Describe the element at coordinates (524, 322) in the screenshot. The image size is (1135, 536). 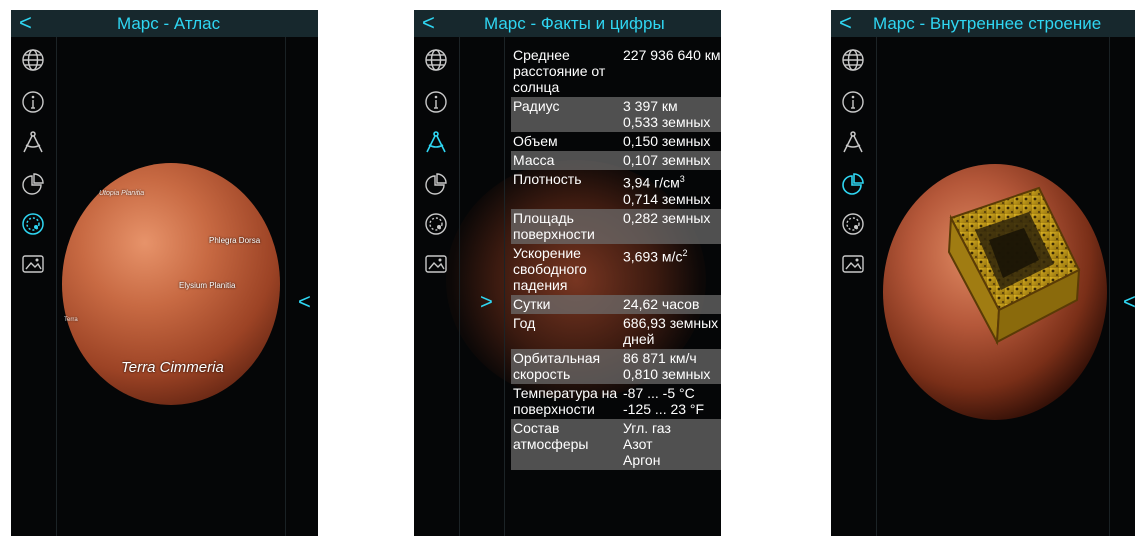
I see `fact-label: Год` at that location.